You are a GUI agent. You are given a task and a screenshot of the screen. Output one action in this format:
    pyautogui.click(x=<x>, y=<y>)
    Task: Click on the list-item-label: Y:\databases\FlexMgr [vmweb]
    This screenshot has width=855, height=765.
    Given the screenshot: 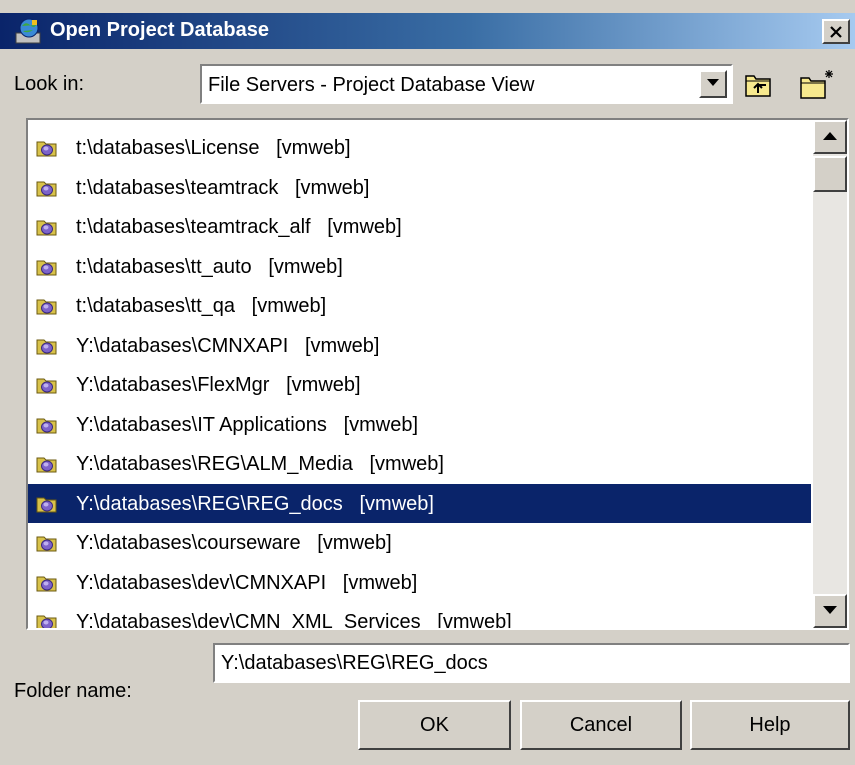 What is the action you would take?
    pyautogui.click(x=218, y=385)
    